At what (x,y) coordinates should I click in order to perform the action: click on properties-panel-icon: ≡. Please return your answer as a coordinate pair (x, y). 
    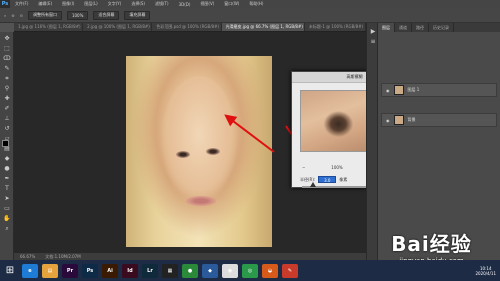
    Looking at the image, I should click on (373, 41).